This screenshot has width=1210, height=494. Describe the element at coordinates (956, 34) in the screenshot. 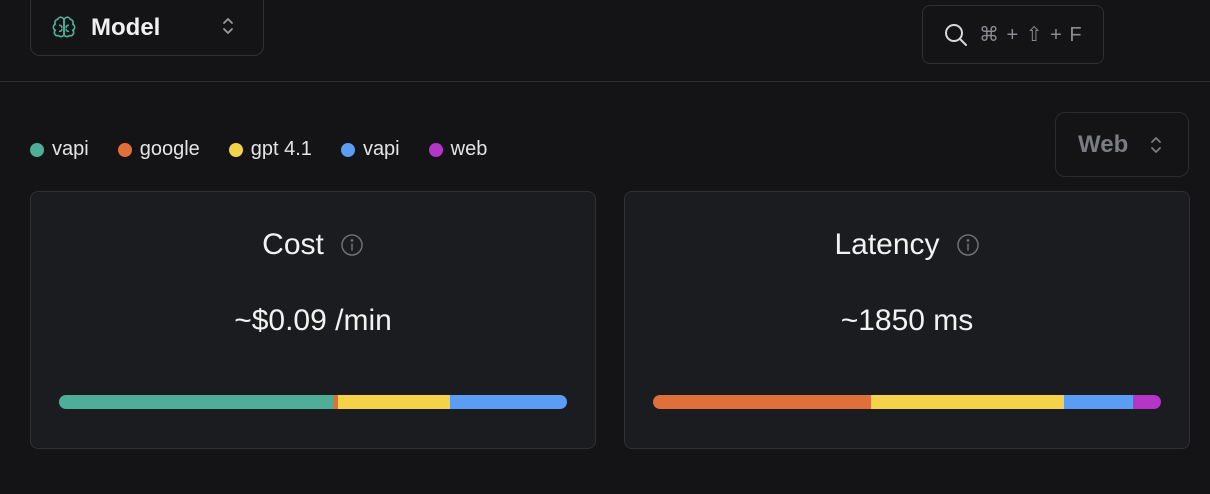

I see `search-icon` at that location.